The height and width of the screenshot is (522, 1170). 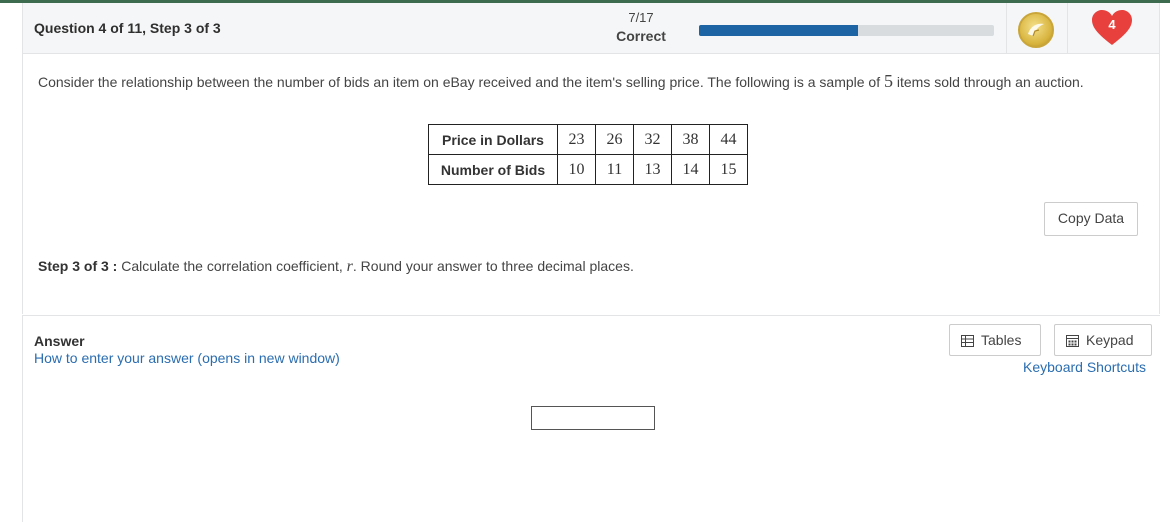 I want to click on coin-area, so click(x=1037, y=28).